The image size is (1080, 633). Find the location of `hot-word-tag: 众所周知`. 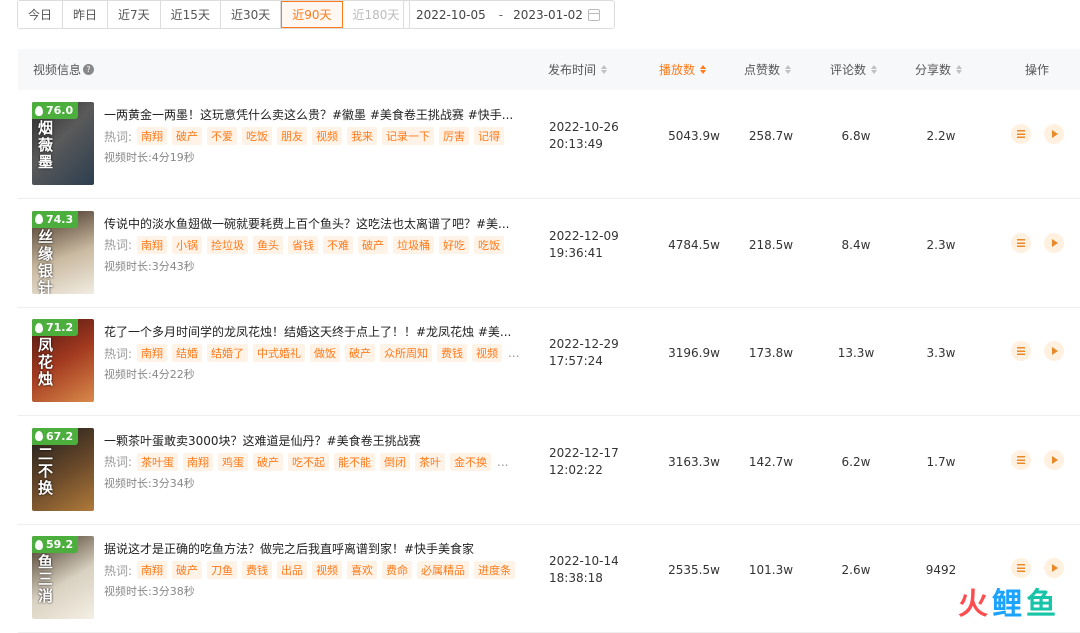

hot-word-tag: 众所周知 is located at coordinates (406, 353).